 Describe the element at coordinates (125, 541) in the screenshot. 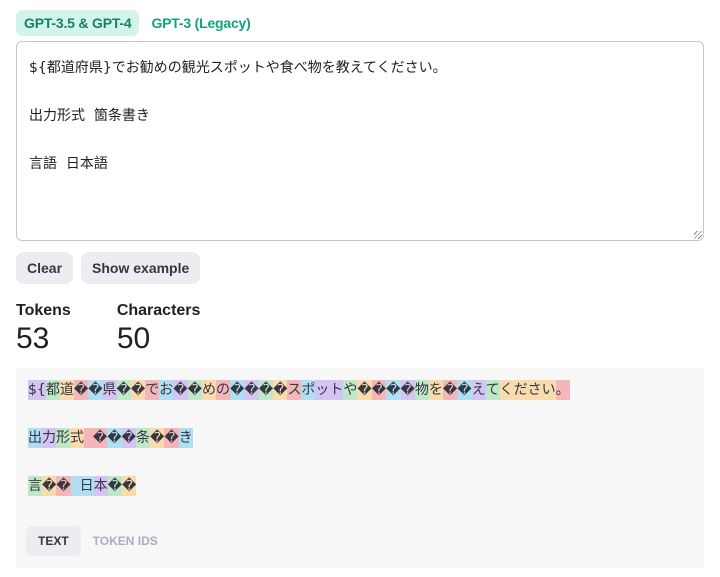

I see `tab-token-ids: TOKEN IDS` at that location.